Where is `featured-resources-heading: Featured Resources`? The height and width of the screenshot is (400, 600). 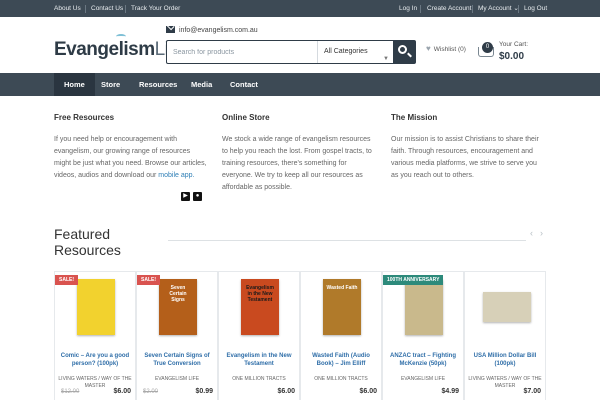 featured-resources-heading: Featured Resources is located at coordinates (87, 242).